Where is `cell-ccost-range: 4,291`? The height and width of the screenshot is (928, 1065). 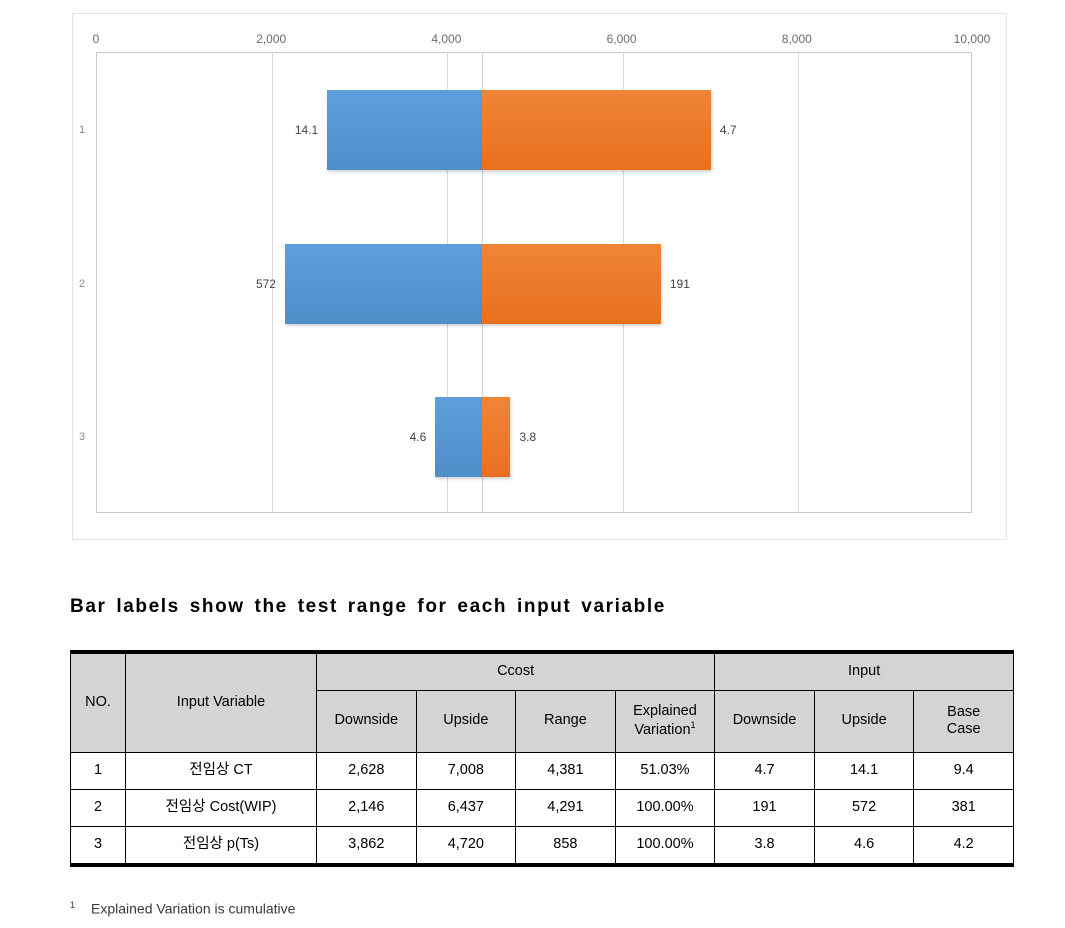 cell-ccost-range: 4,291 is located at coordinates (565, 807).